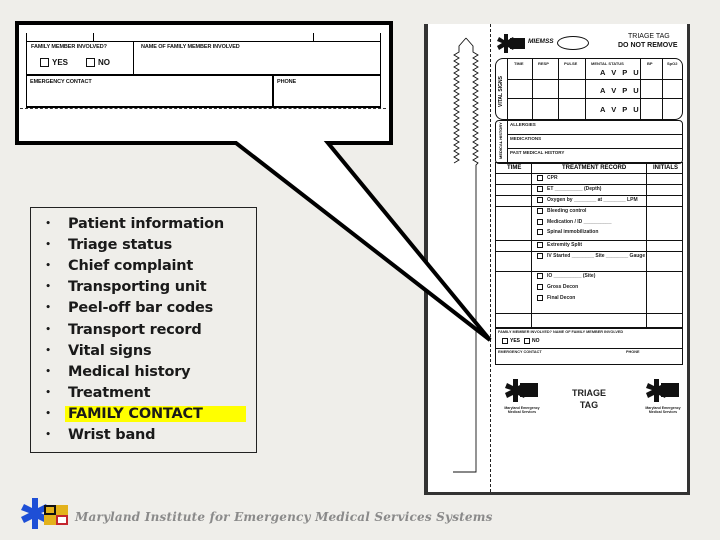 The height and width of the screenshot is (540, 720). Describe the element at coordinates (526, 138) in the screenshot. I see `medications-label: MEDICATIONS` at that location.